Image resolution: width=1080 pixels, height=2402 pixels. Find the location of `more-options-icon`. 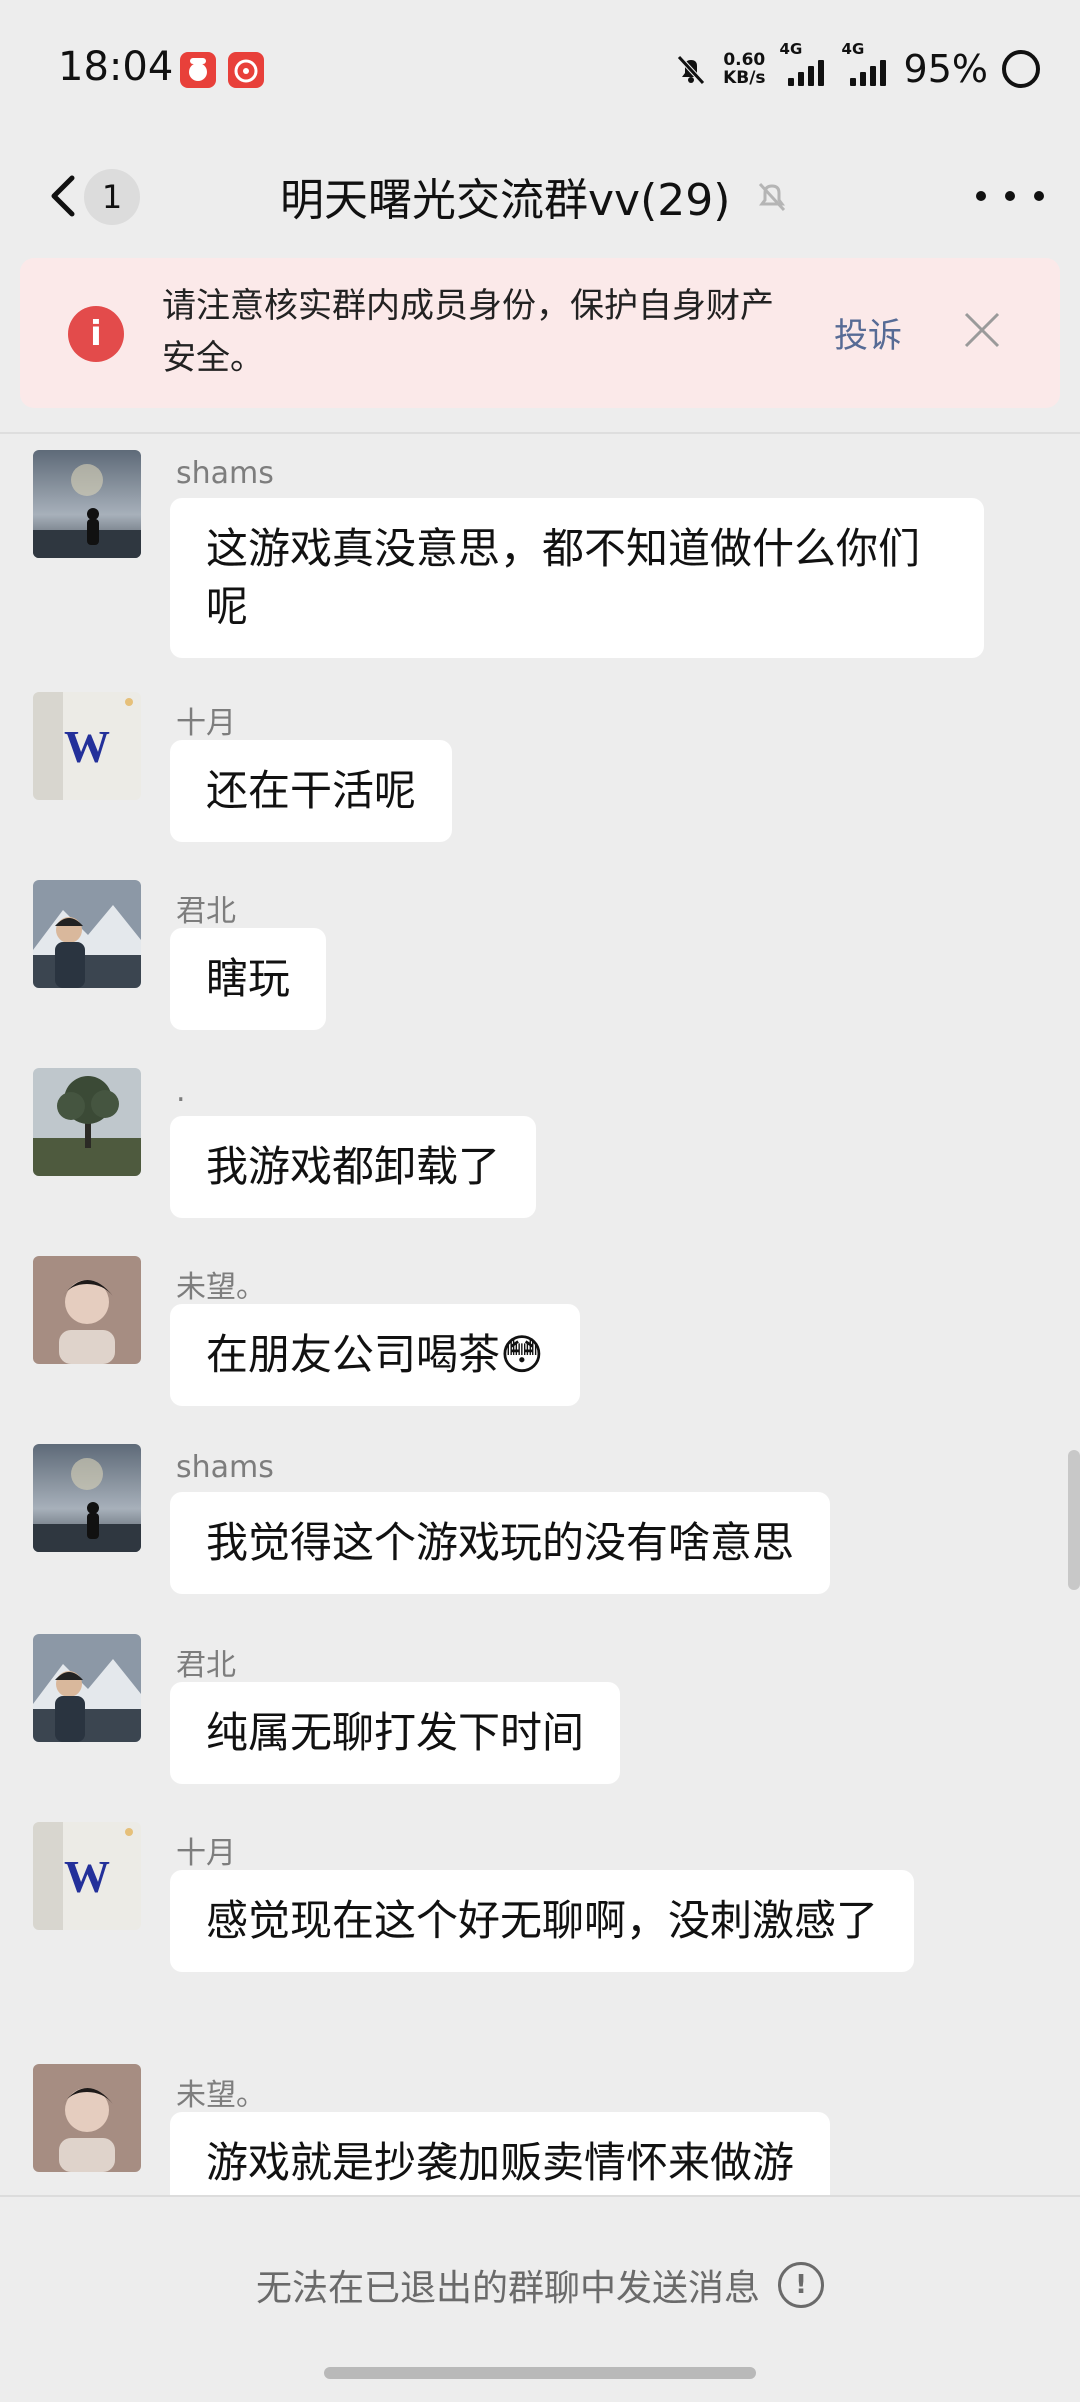

more-options-icon is located at coordinates (1010, 196).